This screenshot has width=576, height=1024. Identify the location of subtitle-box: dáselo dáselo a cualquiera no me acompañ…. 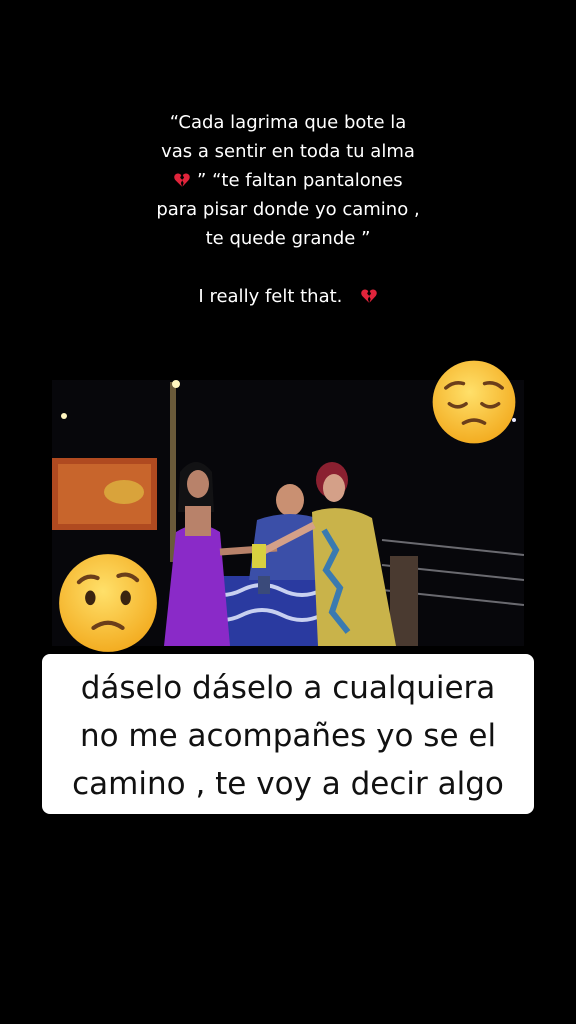
(288, 734).